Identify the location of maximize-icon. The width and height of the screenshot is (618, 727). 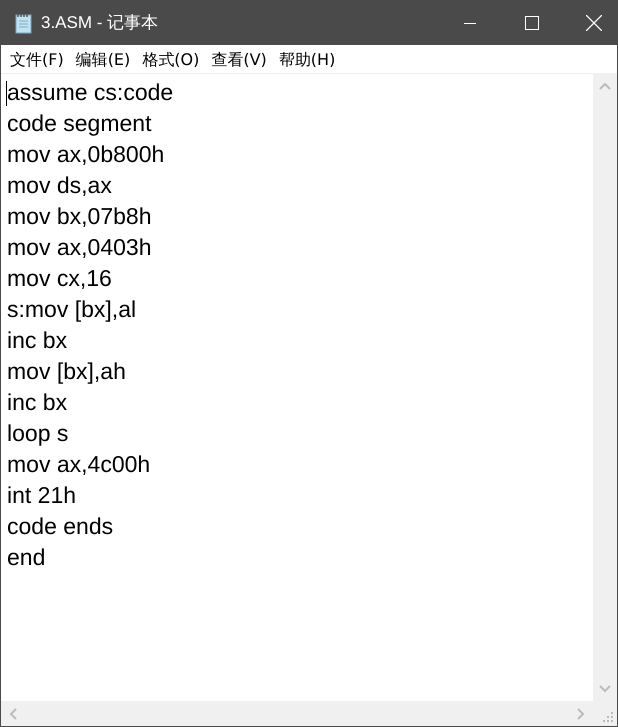
(532, 23).